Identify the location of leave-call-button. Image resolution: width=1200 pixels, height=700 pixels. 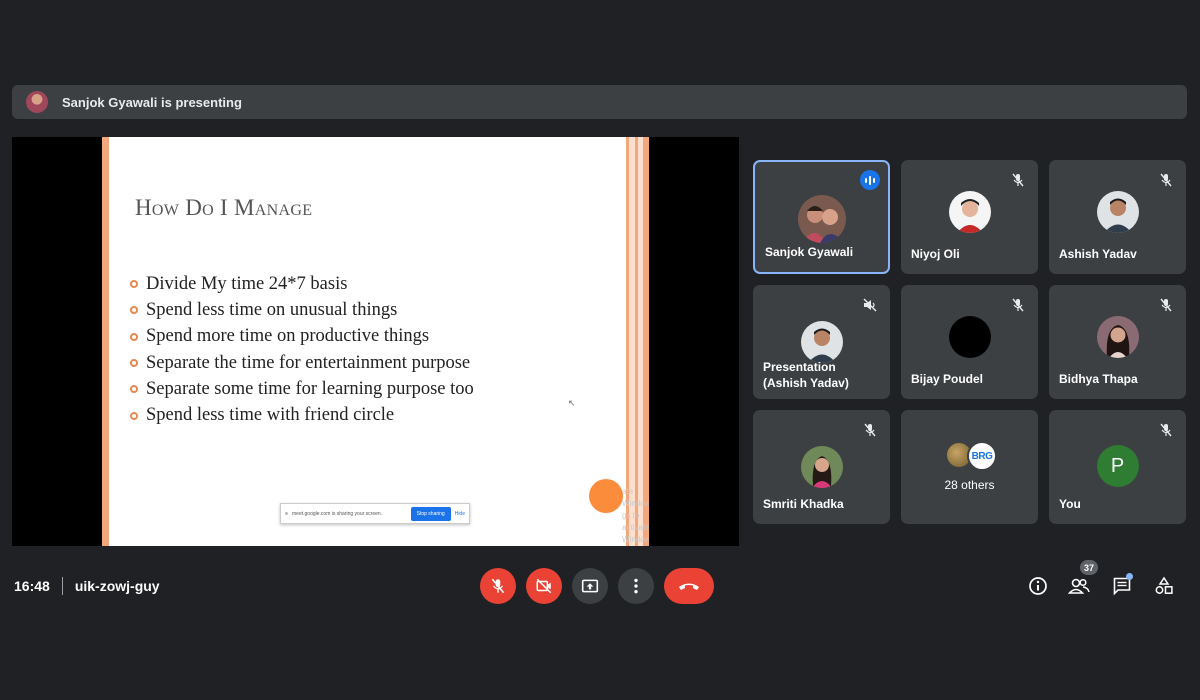
(689, 586).